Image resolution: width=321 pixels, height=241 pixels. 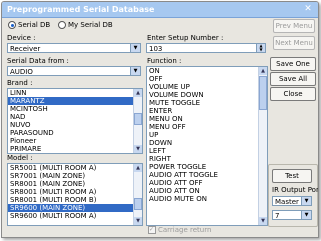 I want to click on device-select: Receiver ▼, so click(x=74, y=48).